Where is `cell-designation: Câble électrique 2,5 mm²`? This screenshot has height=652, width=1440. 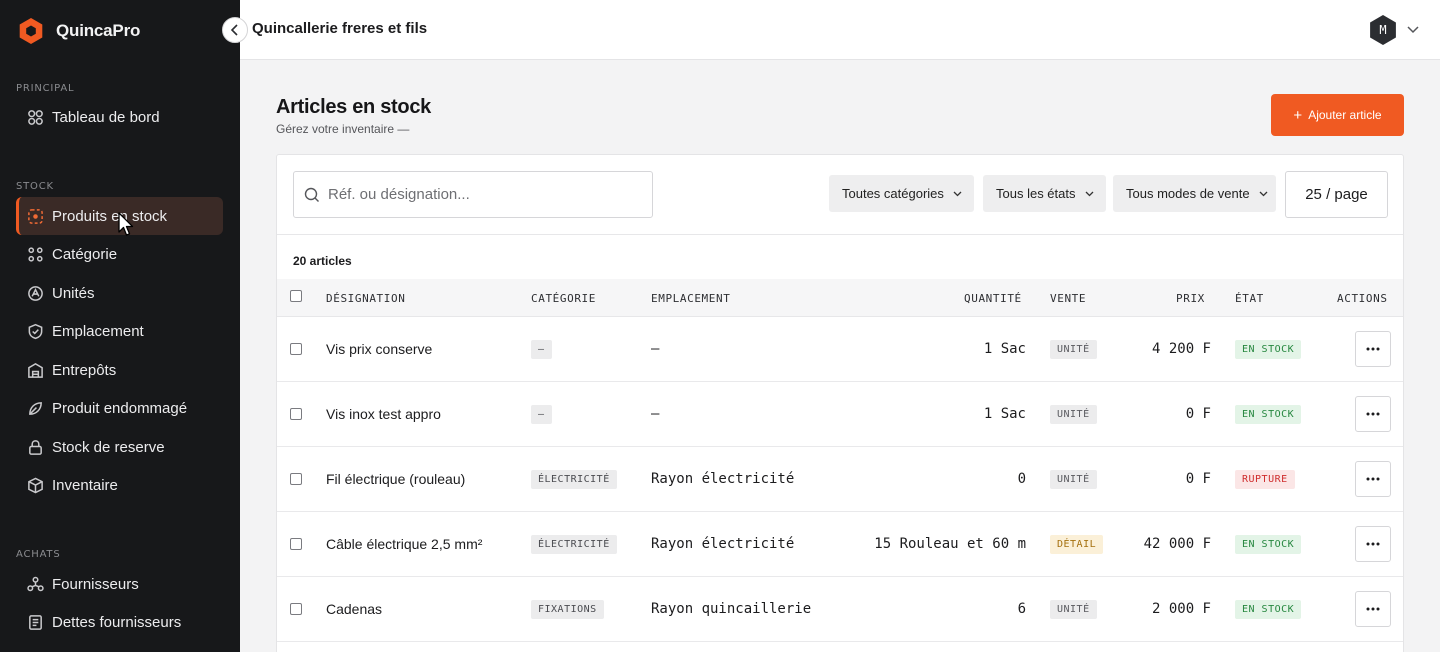
cell-designation: Câble électrique 2,5 mm² is located at coordinates (404, 544).